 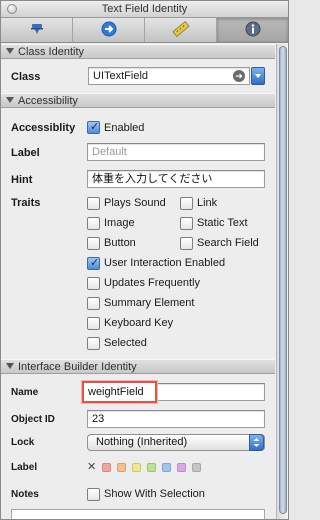 What do you see at coordinates (121, 467) in the screenshot?
I see `label-swatch-orange` at bounding box center [121, 467].